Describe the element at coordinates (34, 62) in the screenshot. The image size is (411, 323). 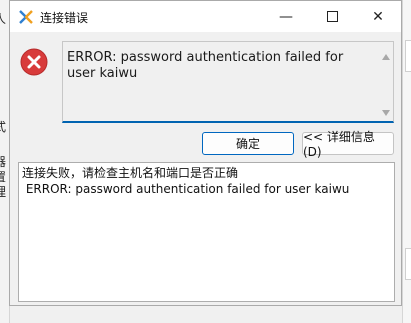
I see `error-icon` at that location.